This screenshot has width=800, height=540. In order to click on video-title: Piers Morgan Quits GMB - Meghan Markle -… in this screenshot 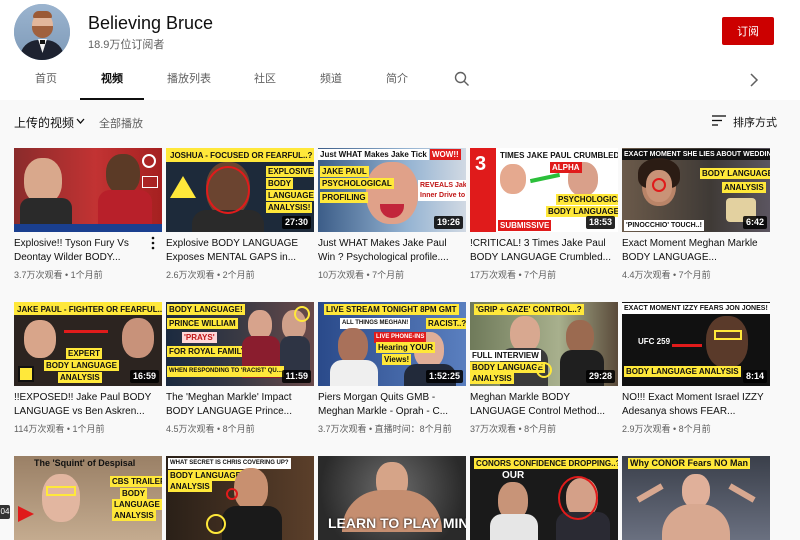, I will do `click(391, 405)`.